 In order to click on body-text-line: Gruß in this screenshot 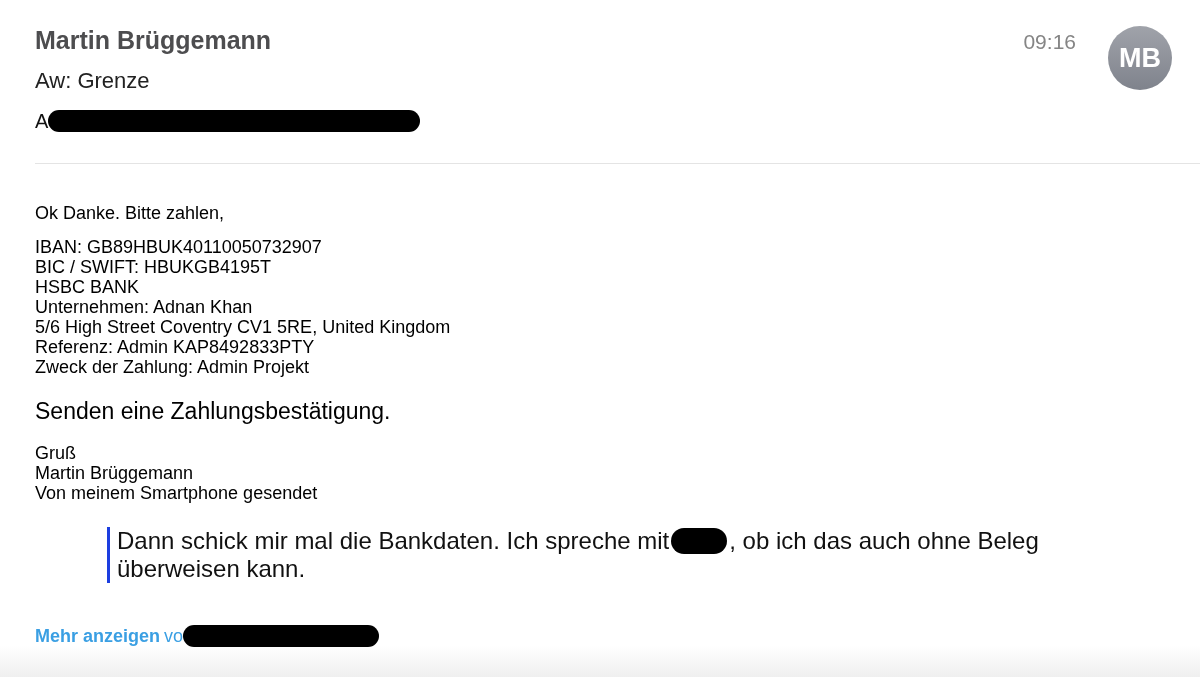, I will do `click(55, 453)`.